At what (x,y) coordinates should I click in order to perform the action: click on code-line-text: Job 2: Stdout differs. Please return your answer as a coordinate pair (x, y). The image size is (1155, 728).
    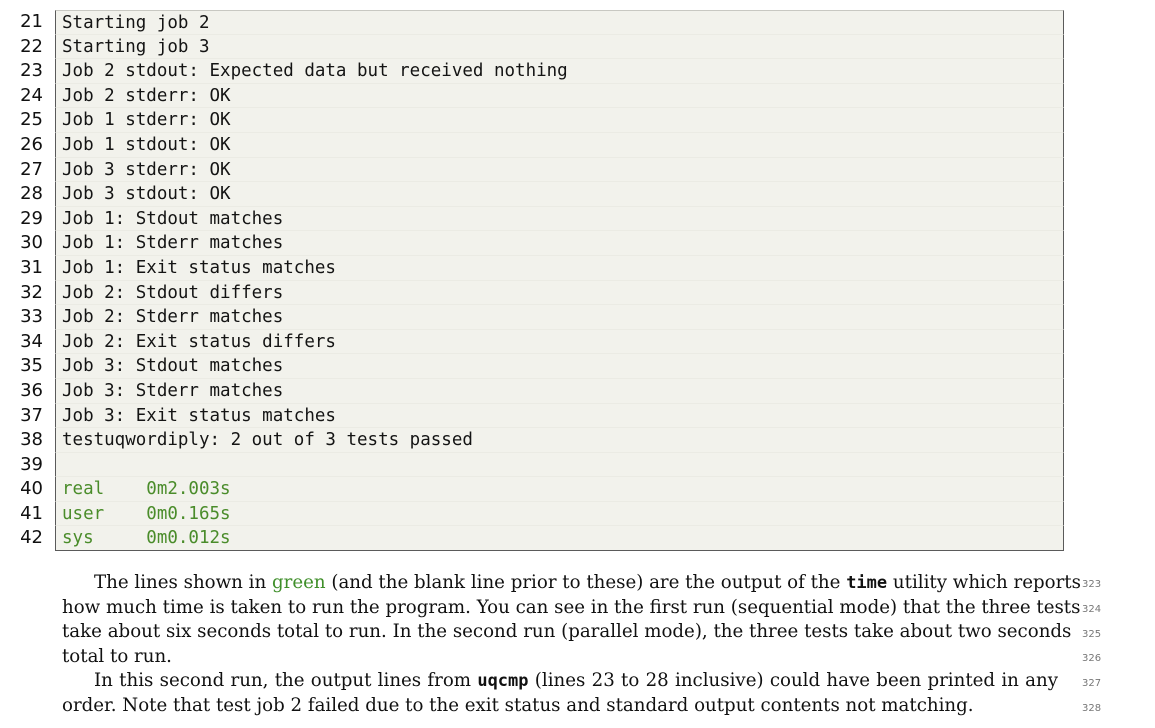
    Looking at the image, I should click on (559, 293).